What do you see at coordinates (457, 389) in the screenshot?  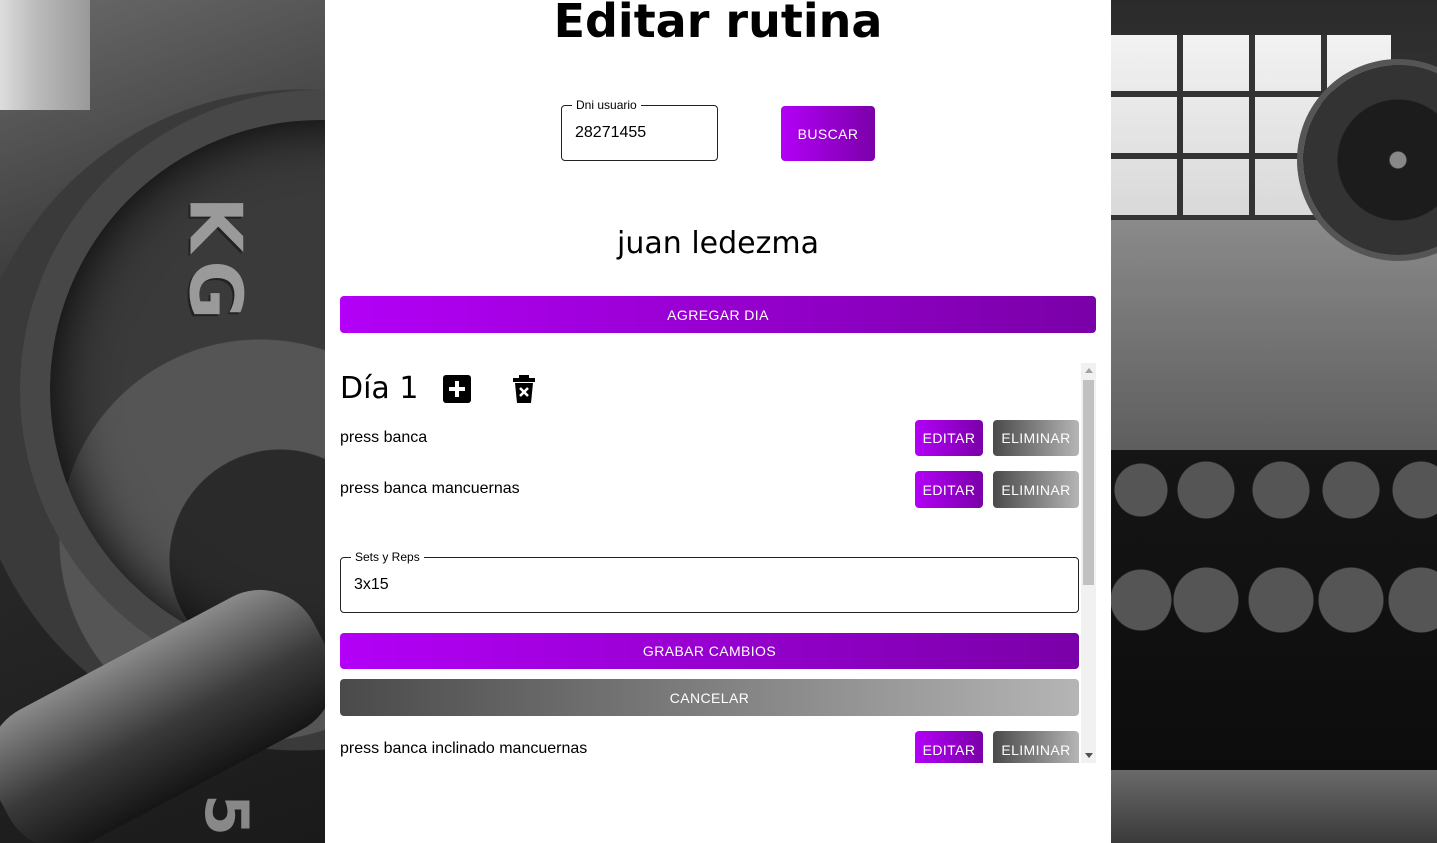 I see `plus-square-icon` at bounding box center [457, 389].